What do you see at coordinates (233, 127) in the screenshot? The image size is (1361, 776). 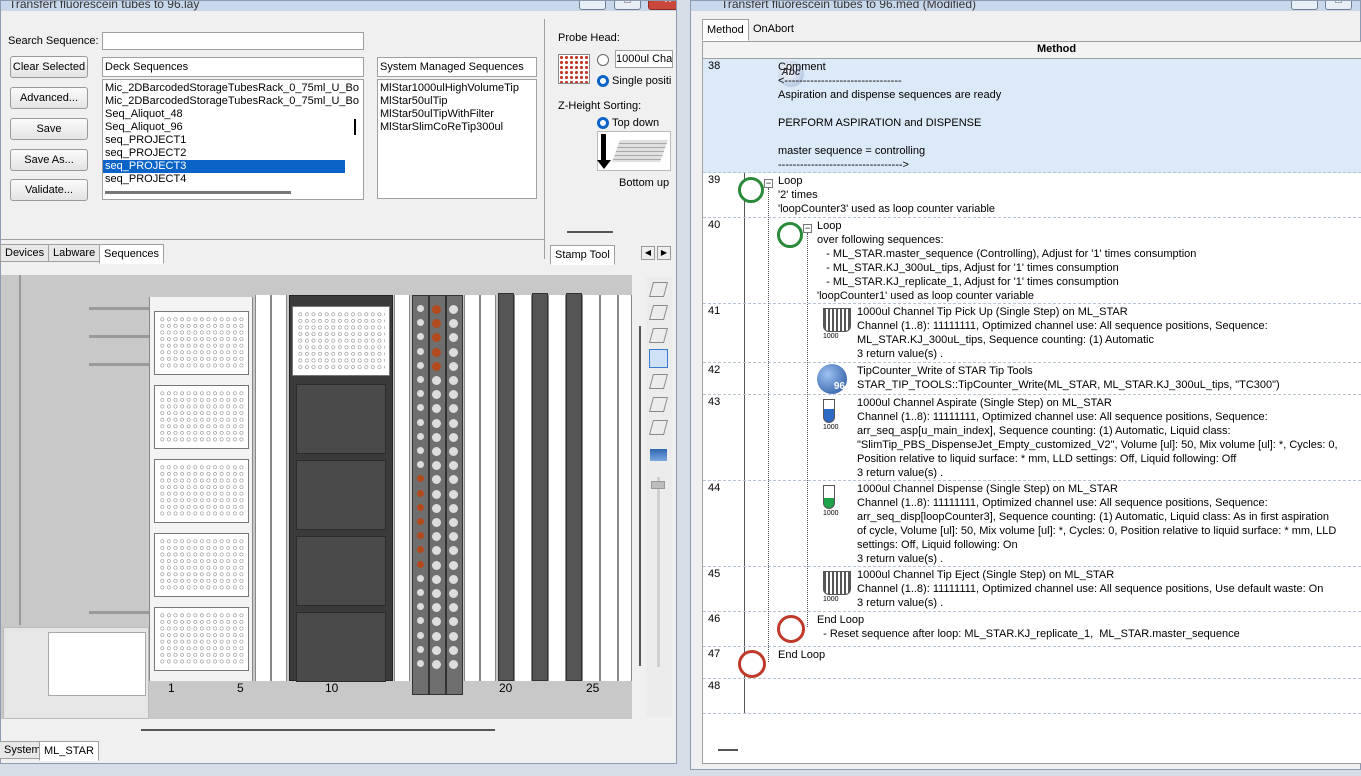 I see `deck-sequence-item: Seq_Aliquot_96` at bounding box center [233, 127].